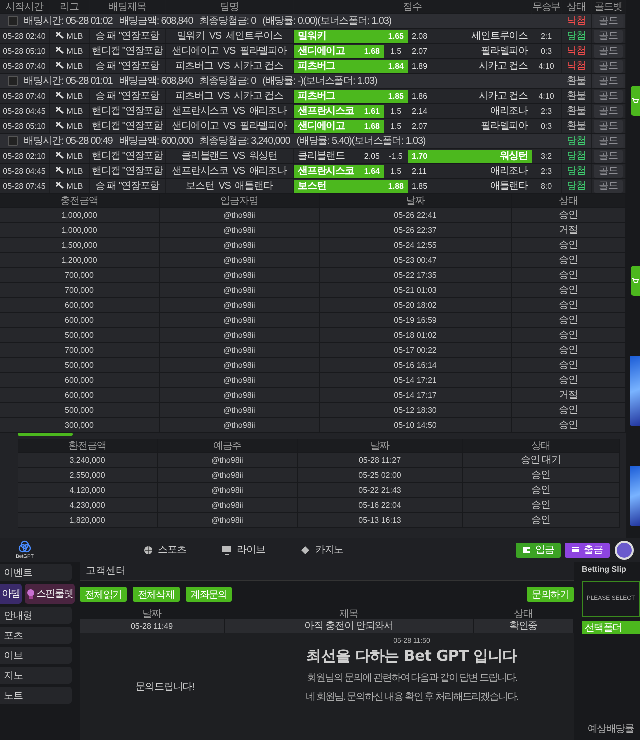 Image resolution: width=640 pixels, height=740 pixels. Describe the element at coordinates (470, 171) in the screenshot. I see `odds-button: 2.11 애리조나` at that location.